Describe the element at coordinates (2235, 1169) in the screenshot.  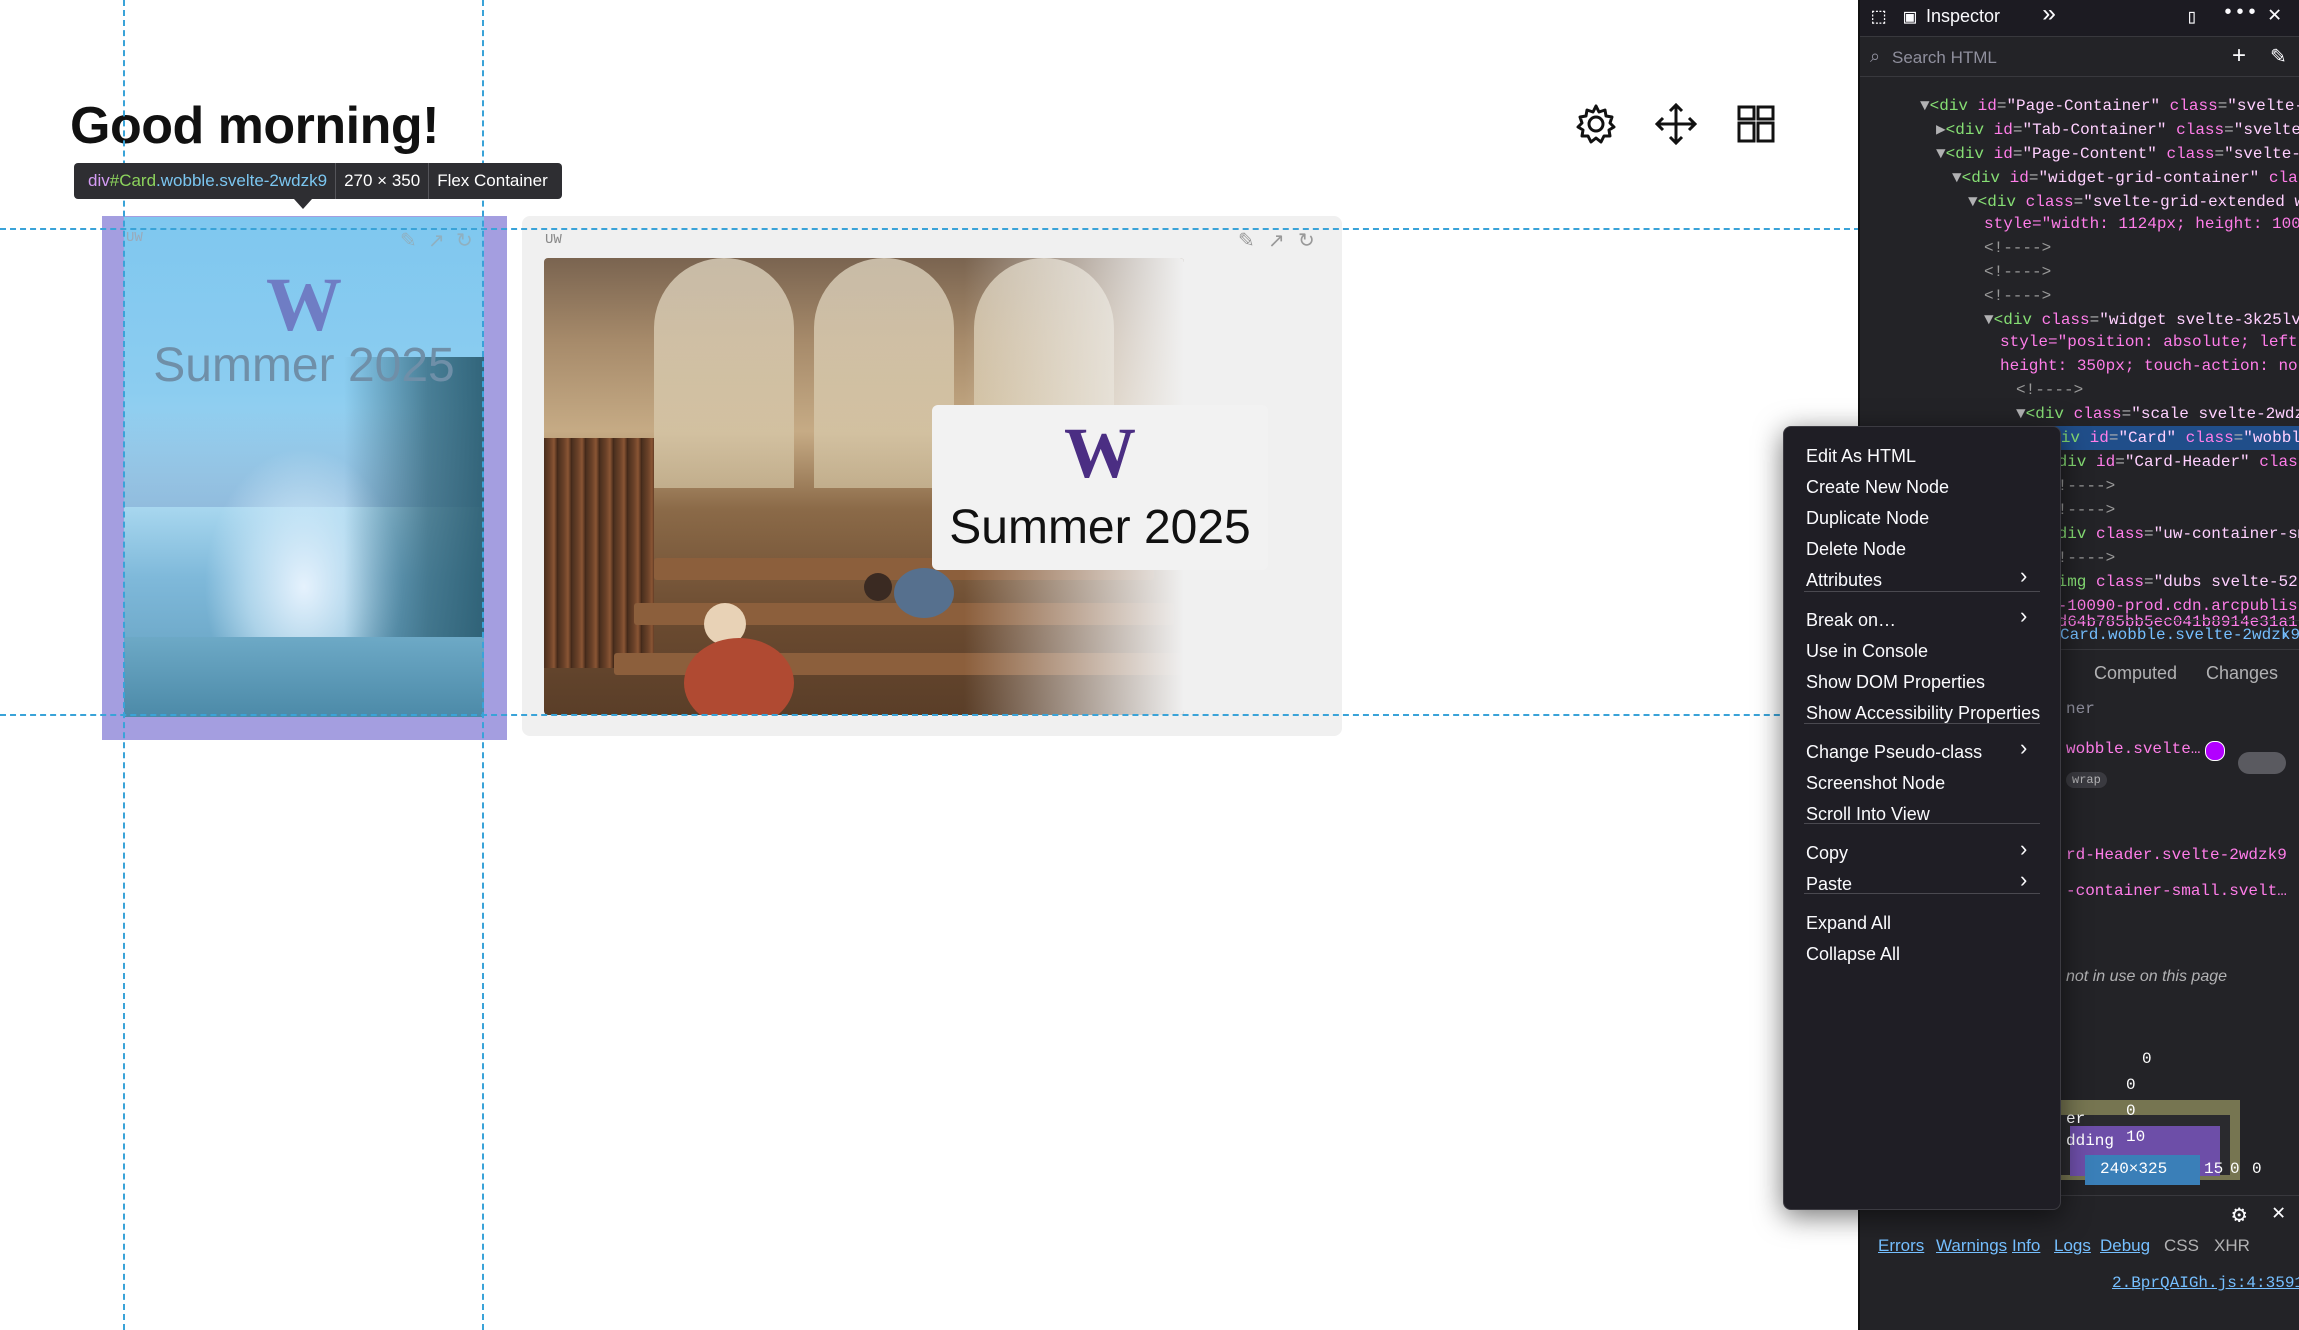
I see `boxmodel-right-border: 0` at that location.